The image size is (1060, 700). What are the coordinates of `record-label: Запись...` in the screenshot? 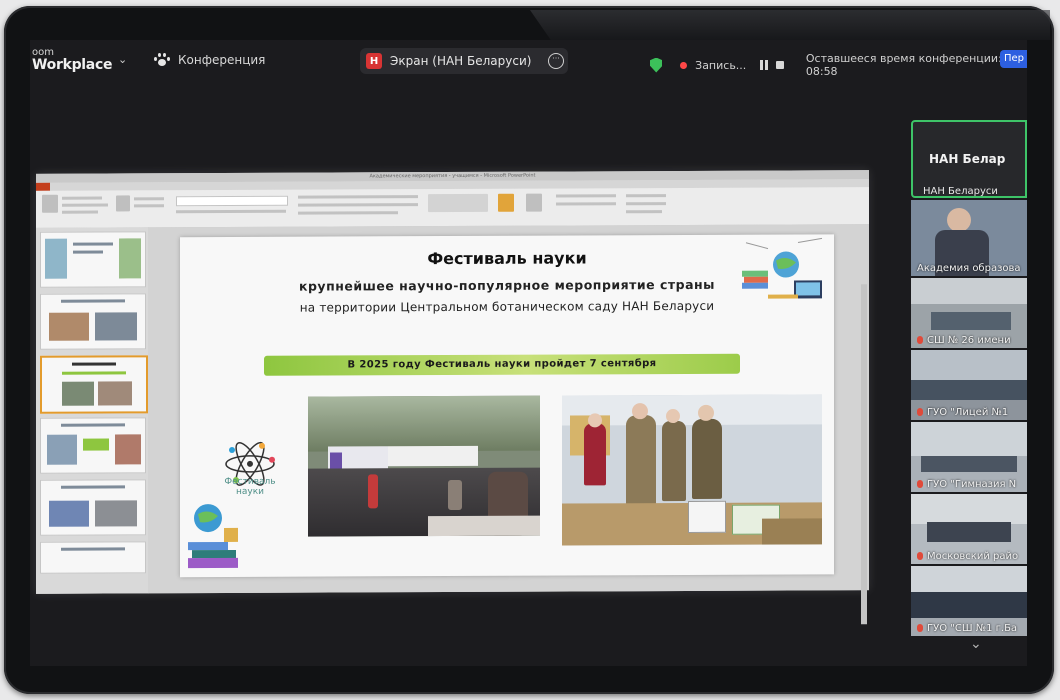 It's located at (721, 65).